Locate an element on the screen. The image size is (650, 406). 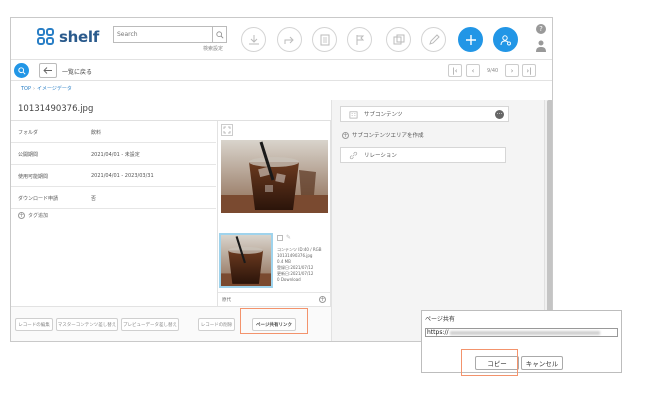
edit-record-button: レコードの編集 is located at coordinates (34, 324).